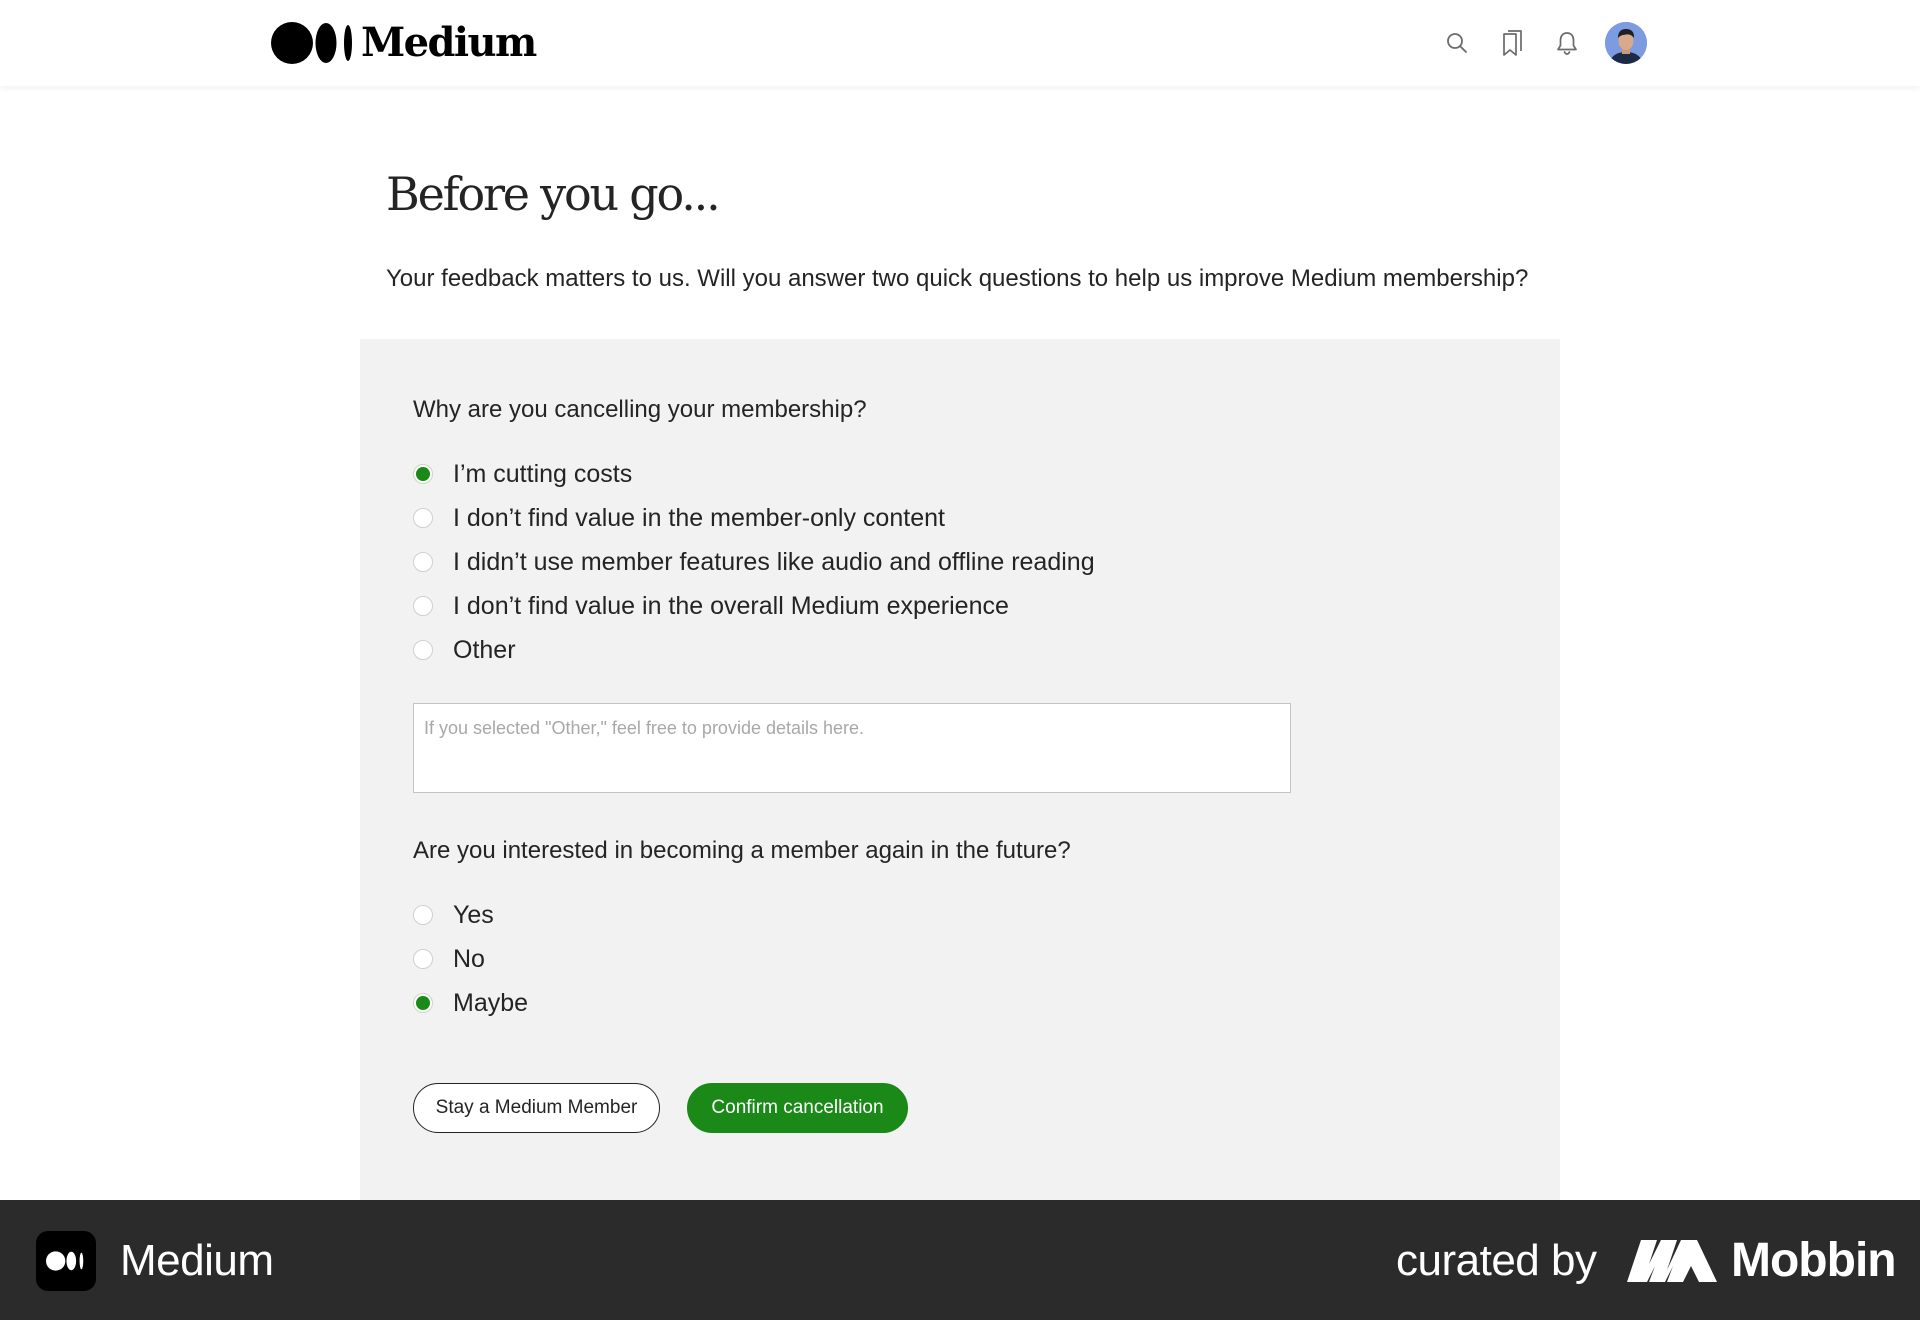 This screenshot has width=1920, height=1320. I want to click on other-details-field, so click(852, 748).